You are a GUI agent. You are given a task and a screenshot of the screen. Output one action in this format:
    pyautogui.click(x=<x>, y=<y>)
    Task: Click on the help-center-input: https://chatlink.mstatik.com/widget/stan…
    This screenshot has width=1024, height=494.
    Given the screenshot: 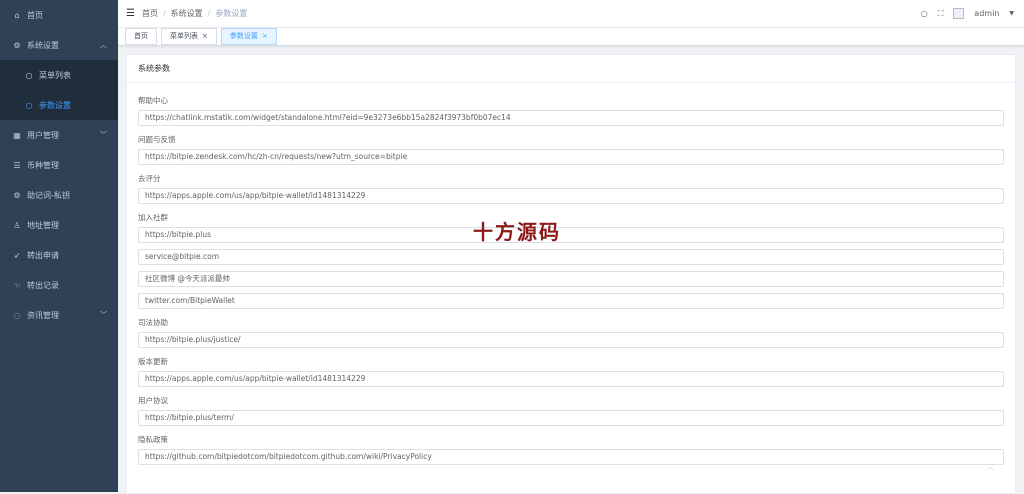 What is the action you would take?
    pyautogui.click(x=571, y=118)
    